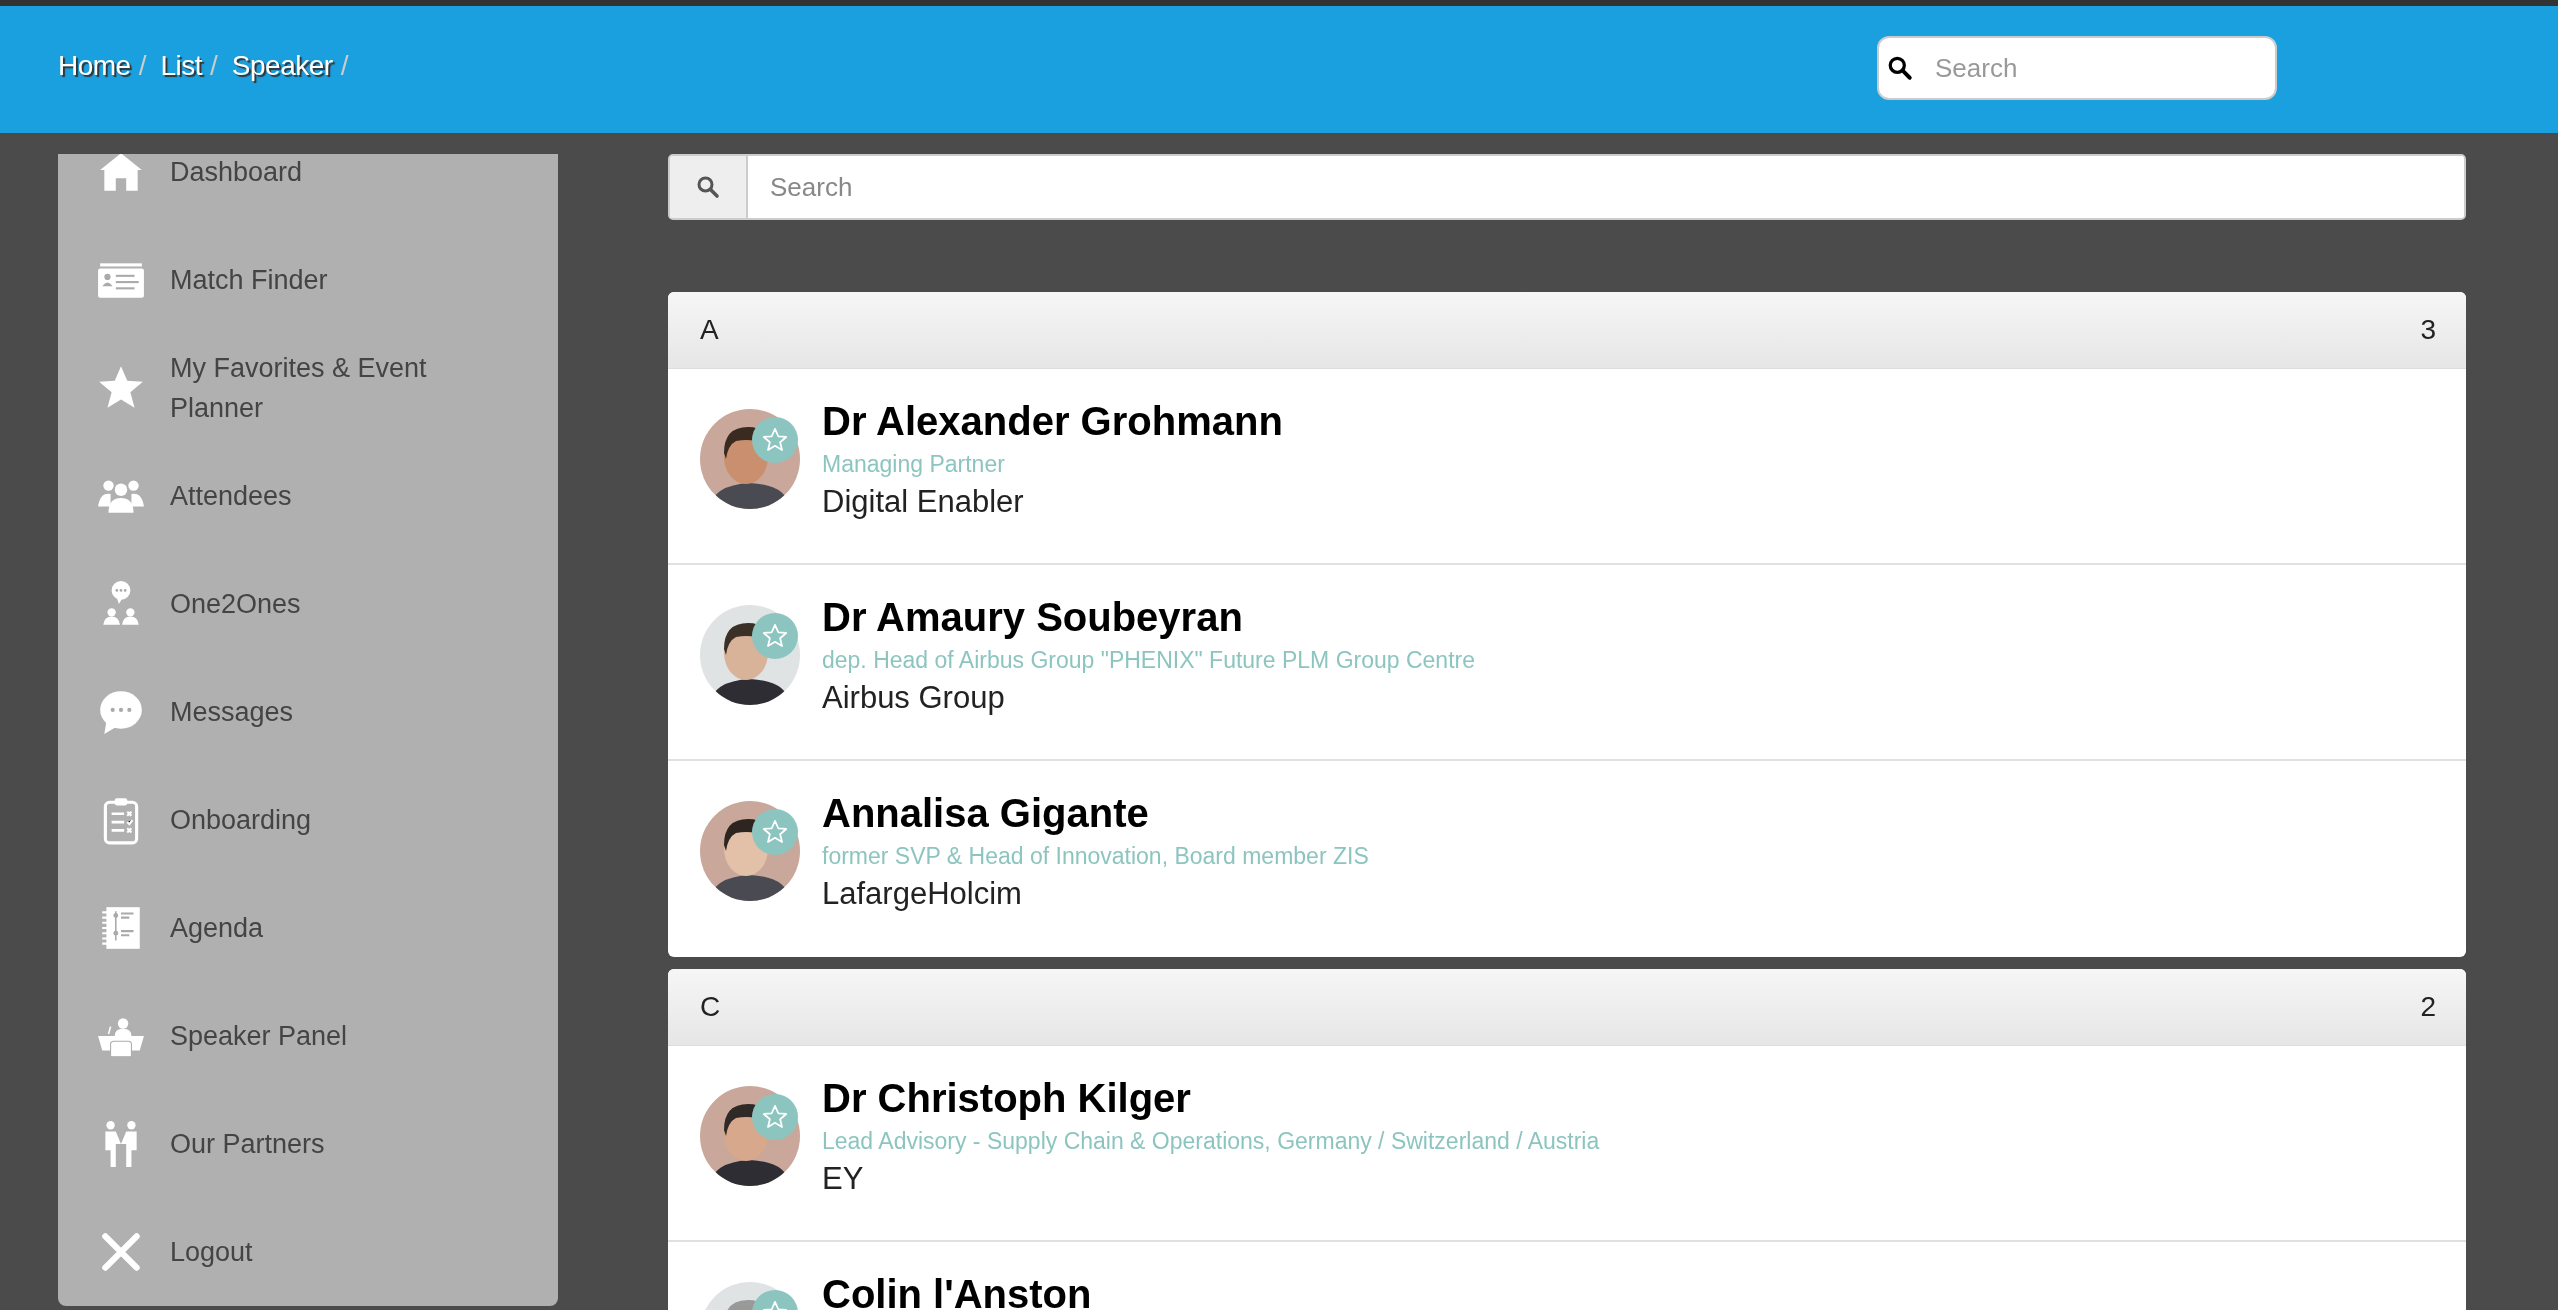  I want to click on sidebar-item: Dashboard, so click(308, 190).